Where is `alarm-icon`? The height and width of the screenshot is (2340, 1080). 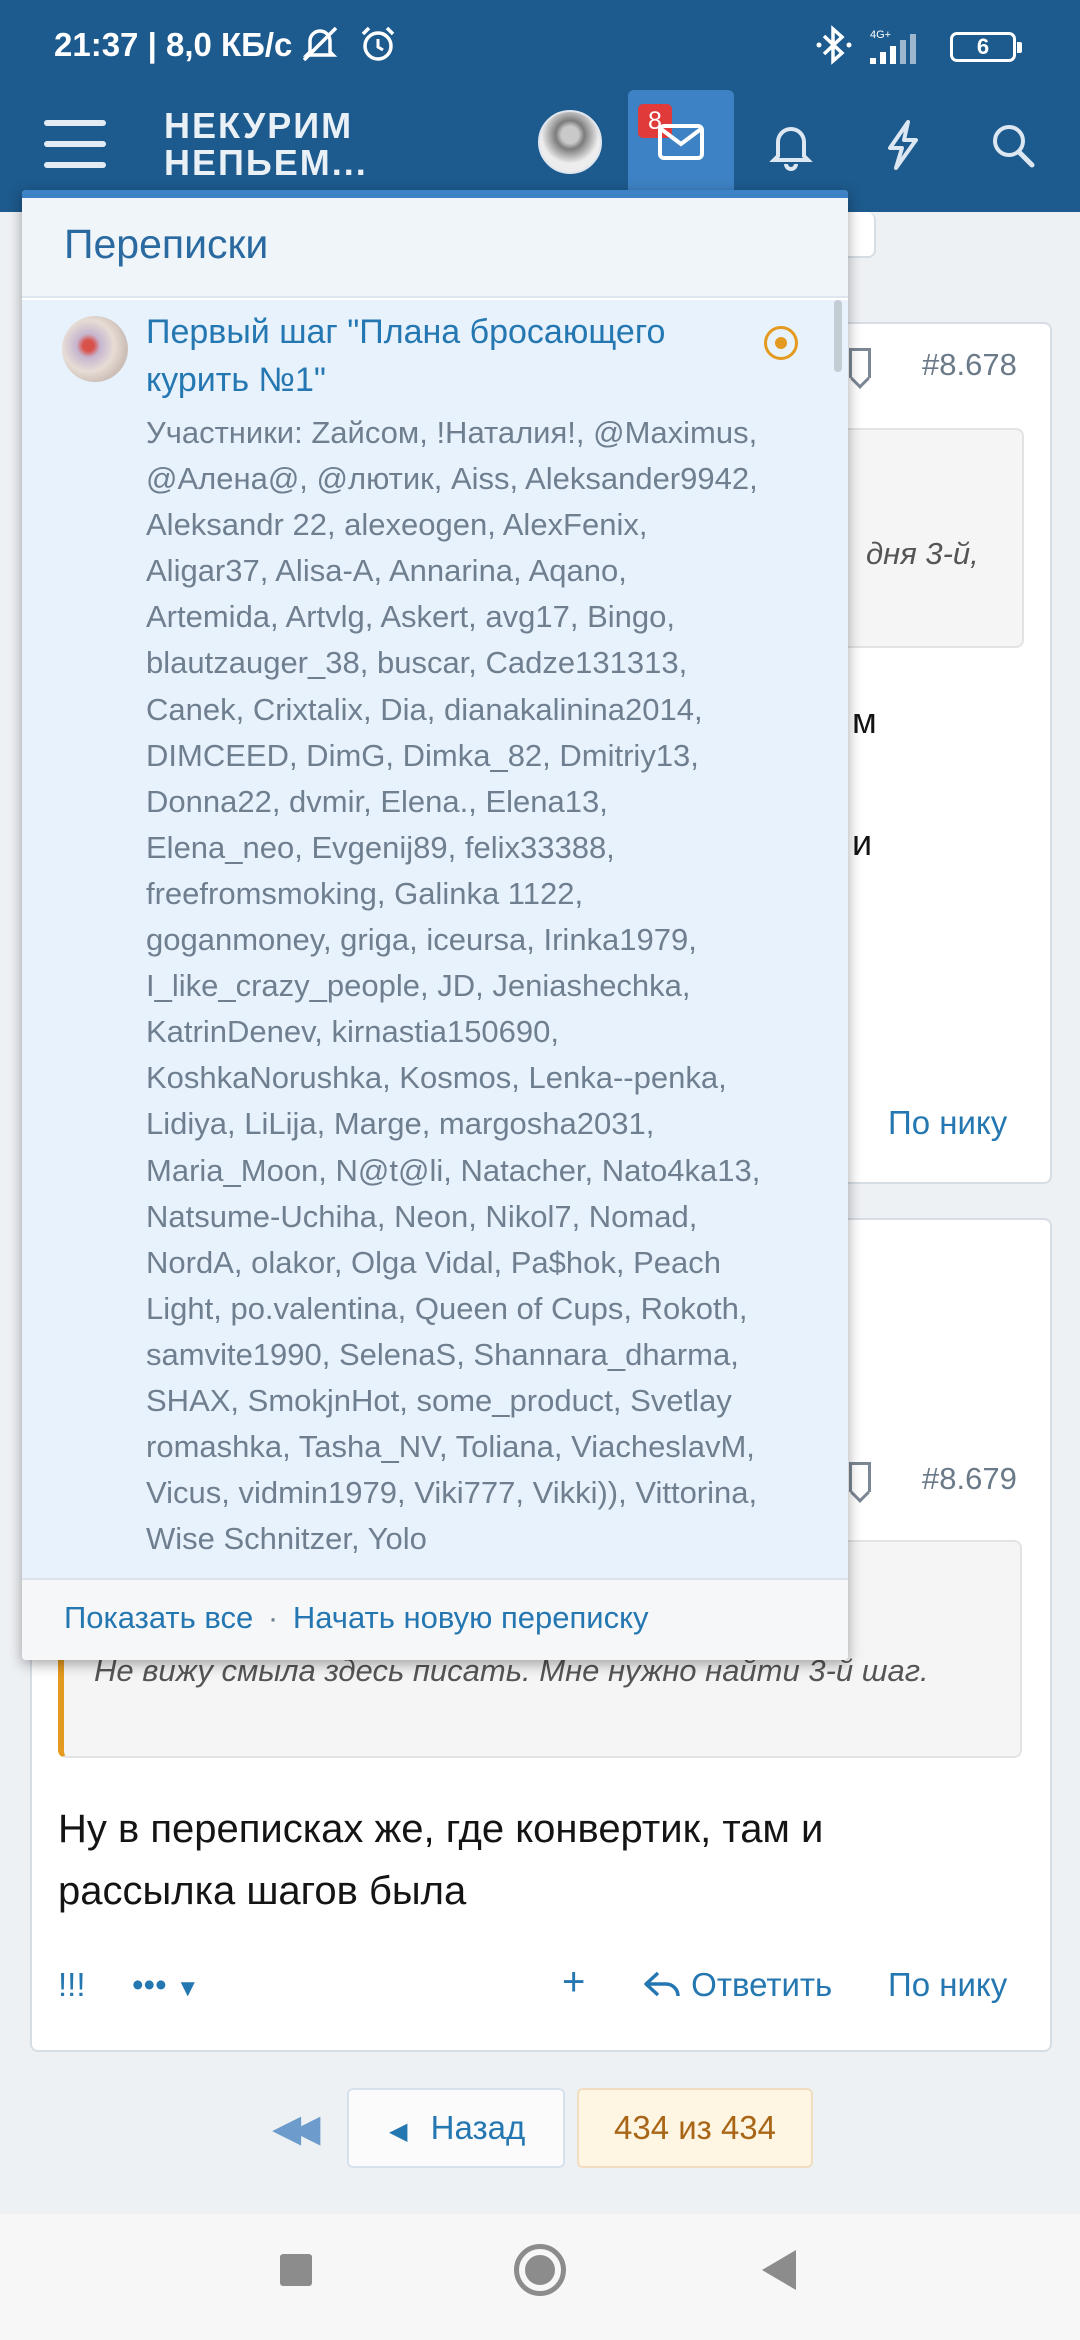
alarm-icon is located at coordinates (378, 46).